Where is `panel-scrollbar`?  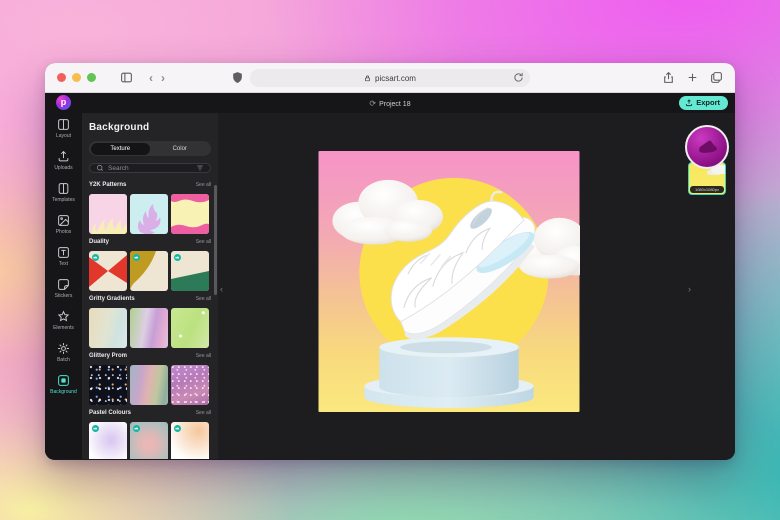
panel-scrollbar is located at coordinates (215, 240).